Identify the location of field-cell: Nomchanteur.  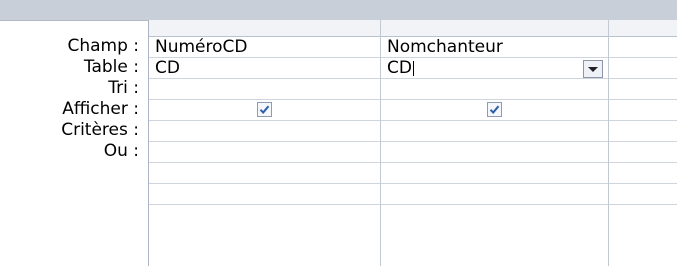
(494, 47).